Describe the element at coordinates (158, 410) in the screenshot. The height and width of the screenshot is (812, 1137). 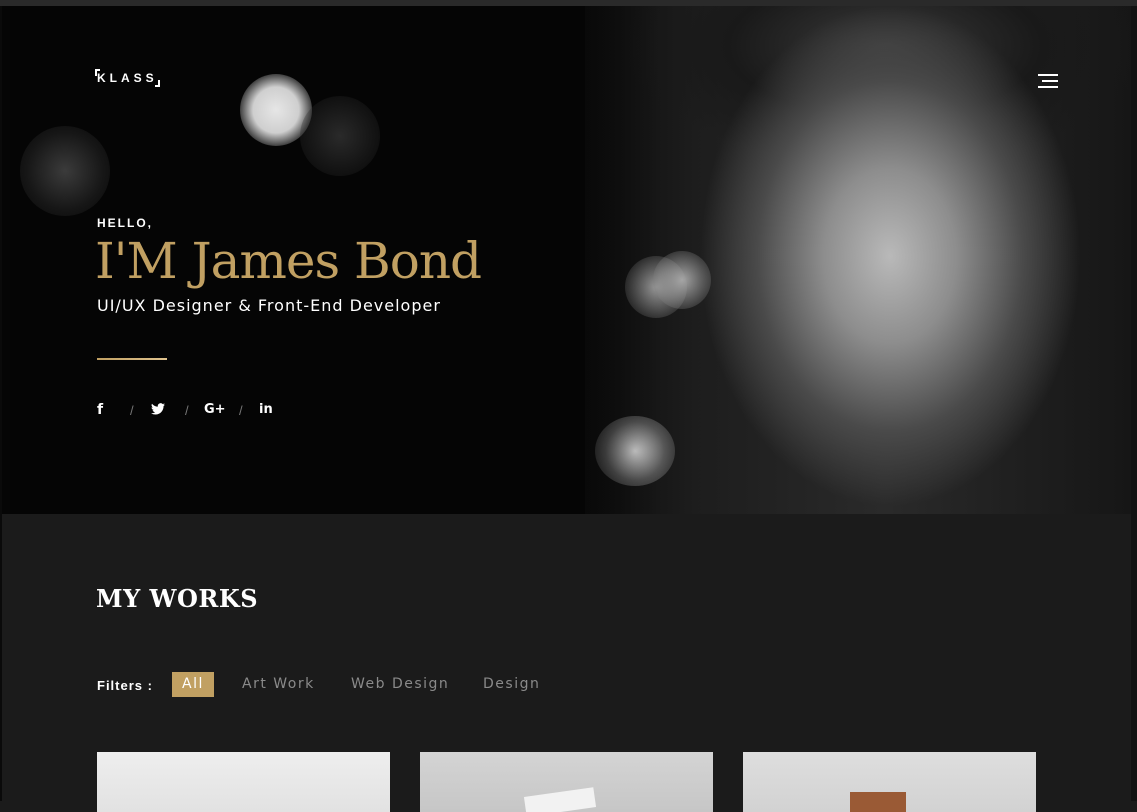
I see `twitter-icon` at that location.